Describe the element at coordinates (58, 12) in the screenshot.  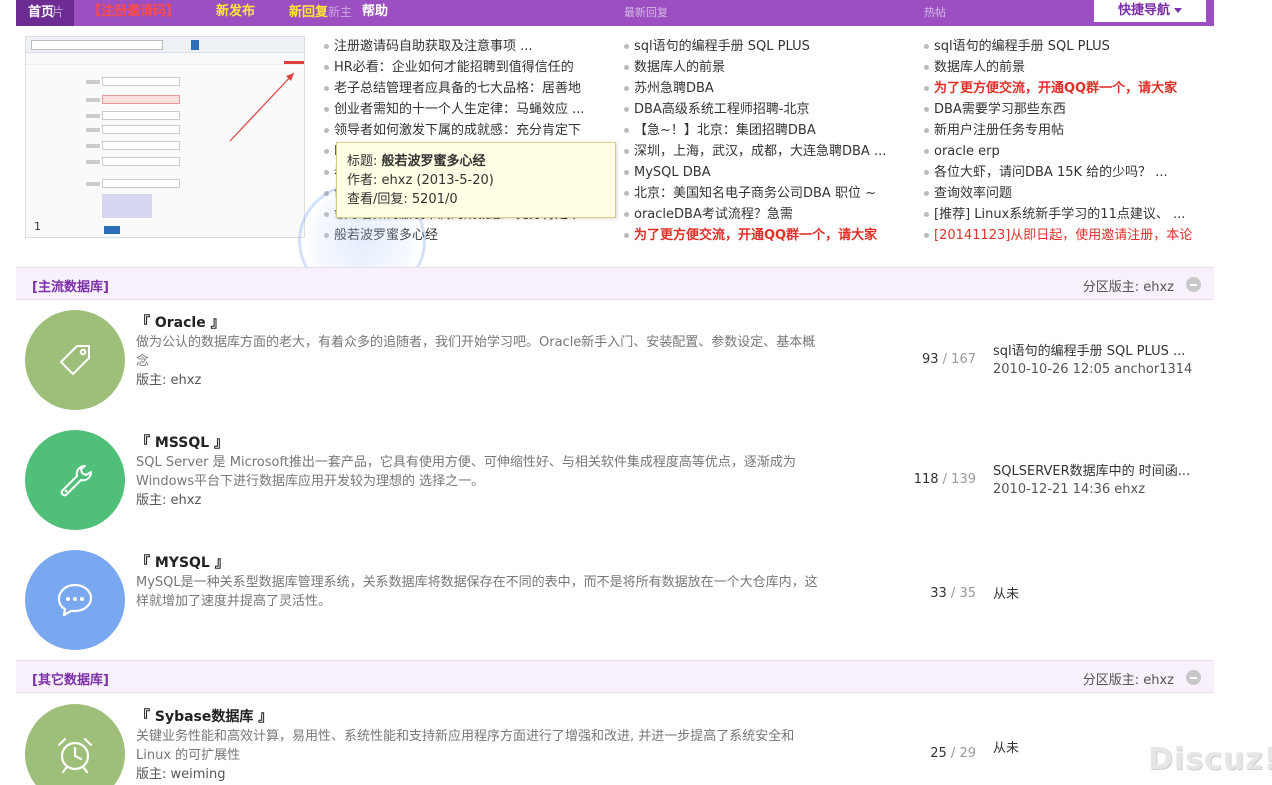
I see `nav-home-ghost-text: 片` at that location.